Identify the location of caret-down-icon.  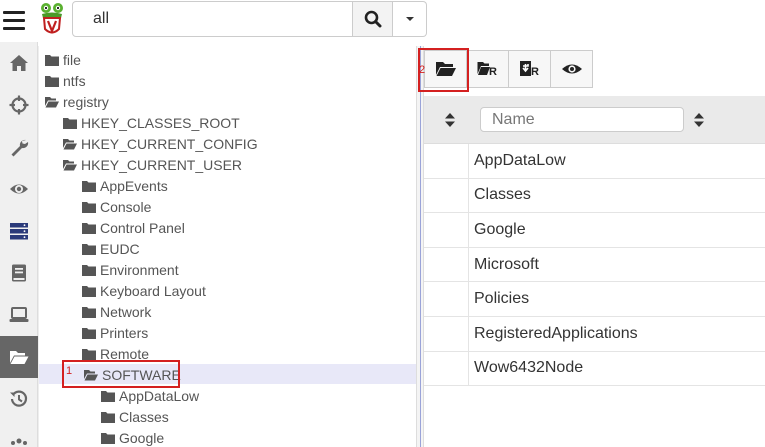
(409, 19).